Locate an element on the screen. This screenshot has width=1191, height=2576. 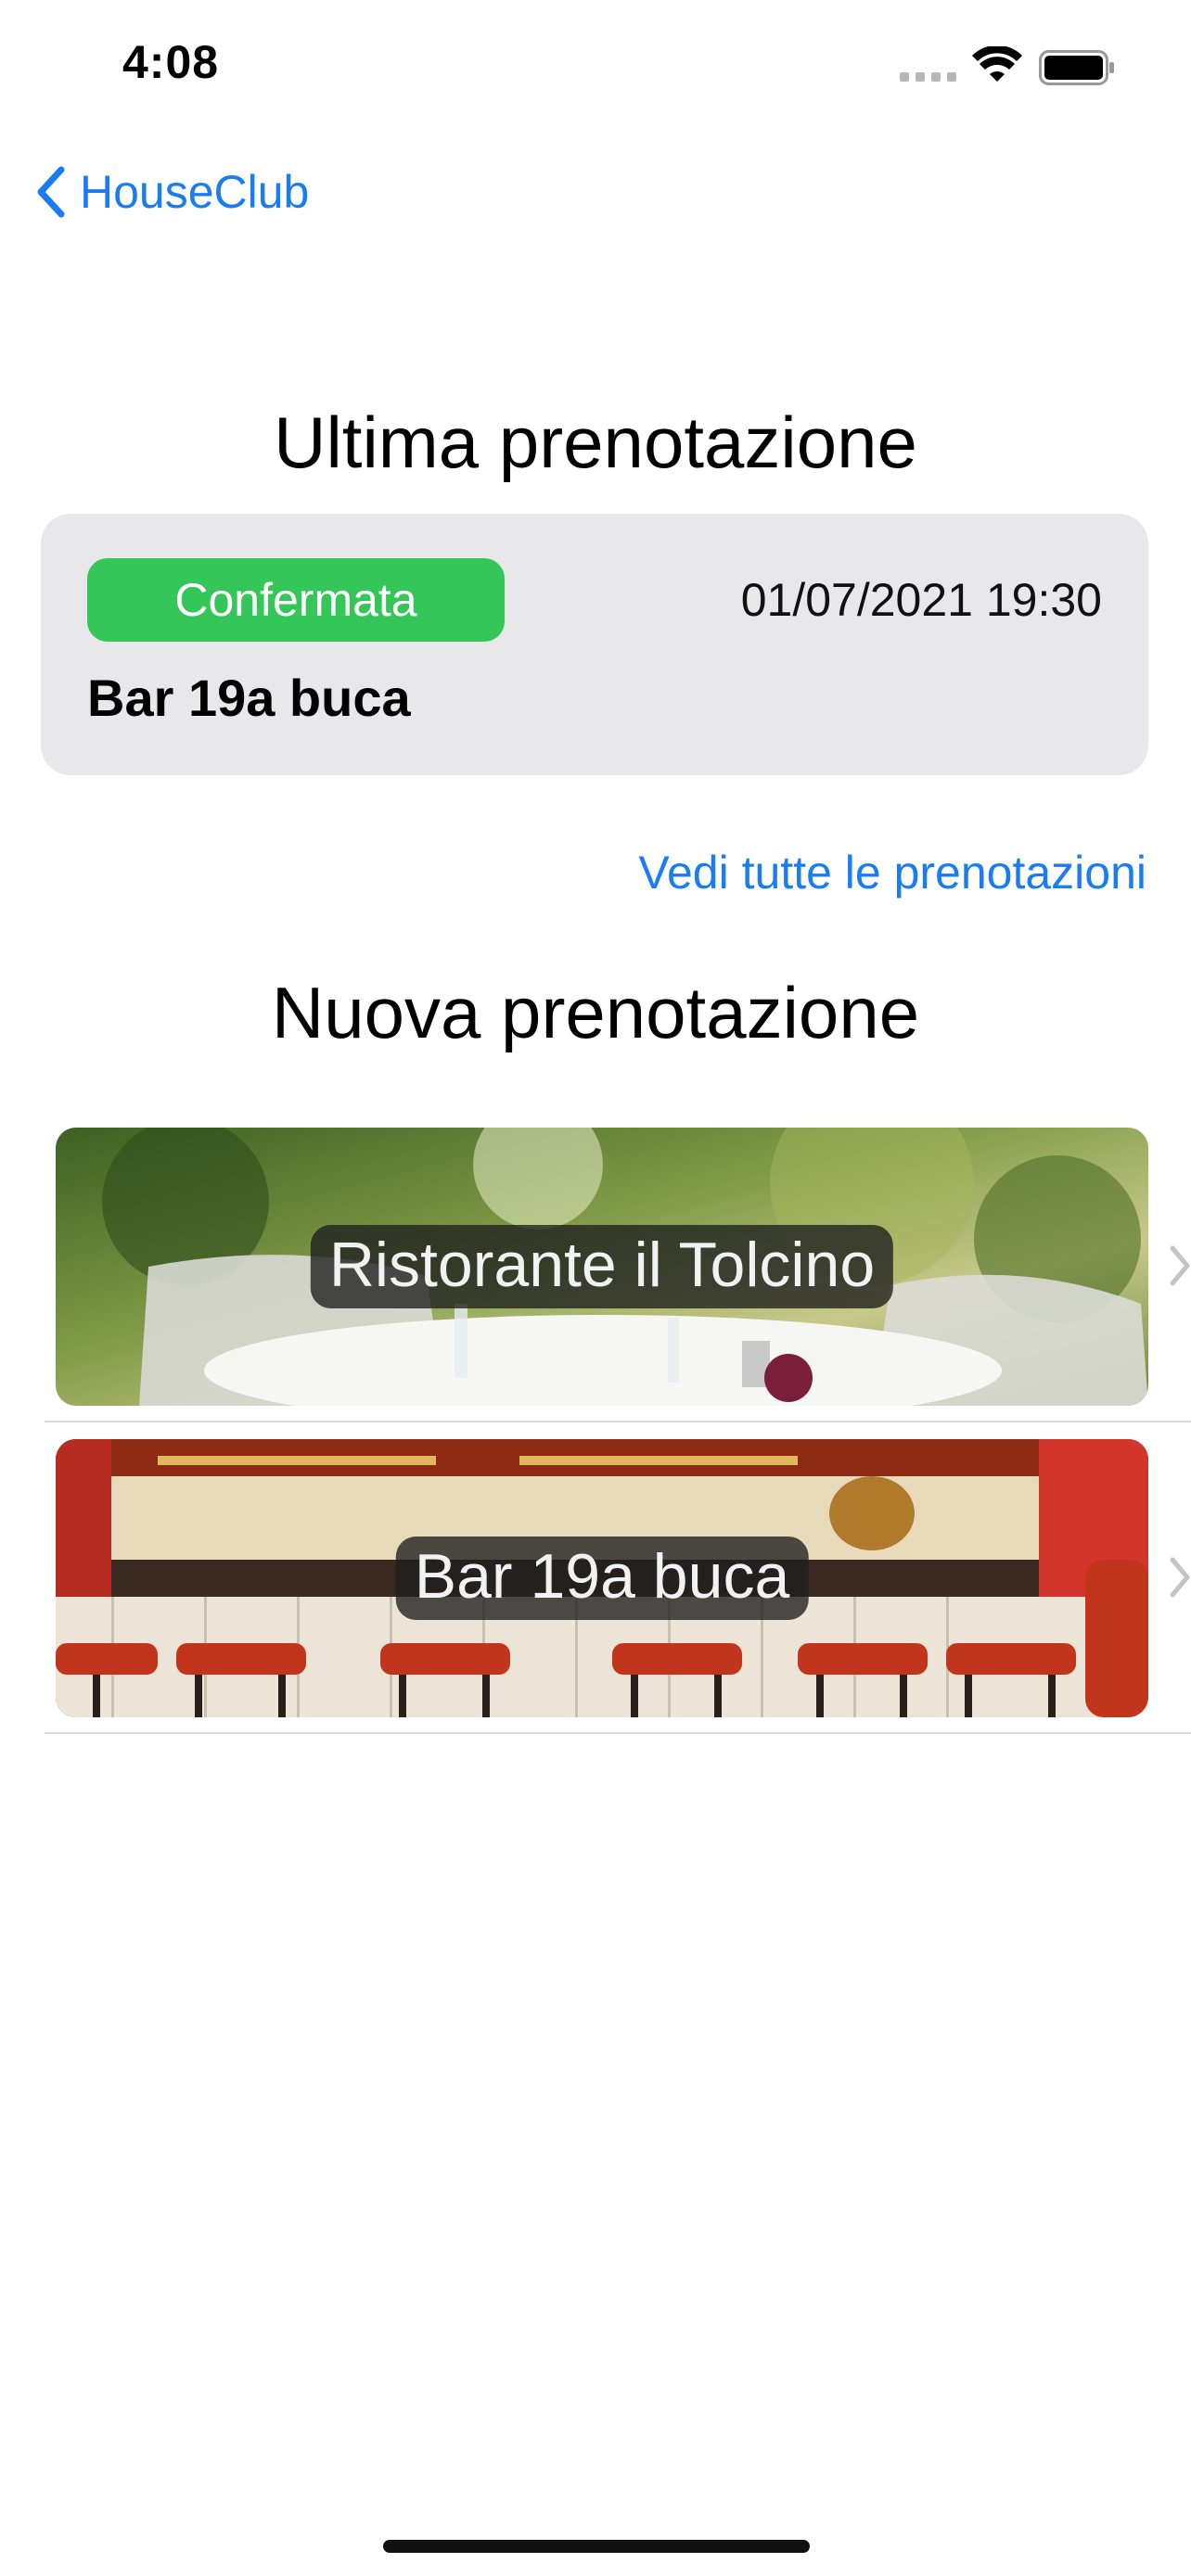
venue-name: Bar 19a buca is located at coordinates (602, 1578).